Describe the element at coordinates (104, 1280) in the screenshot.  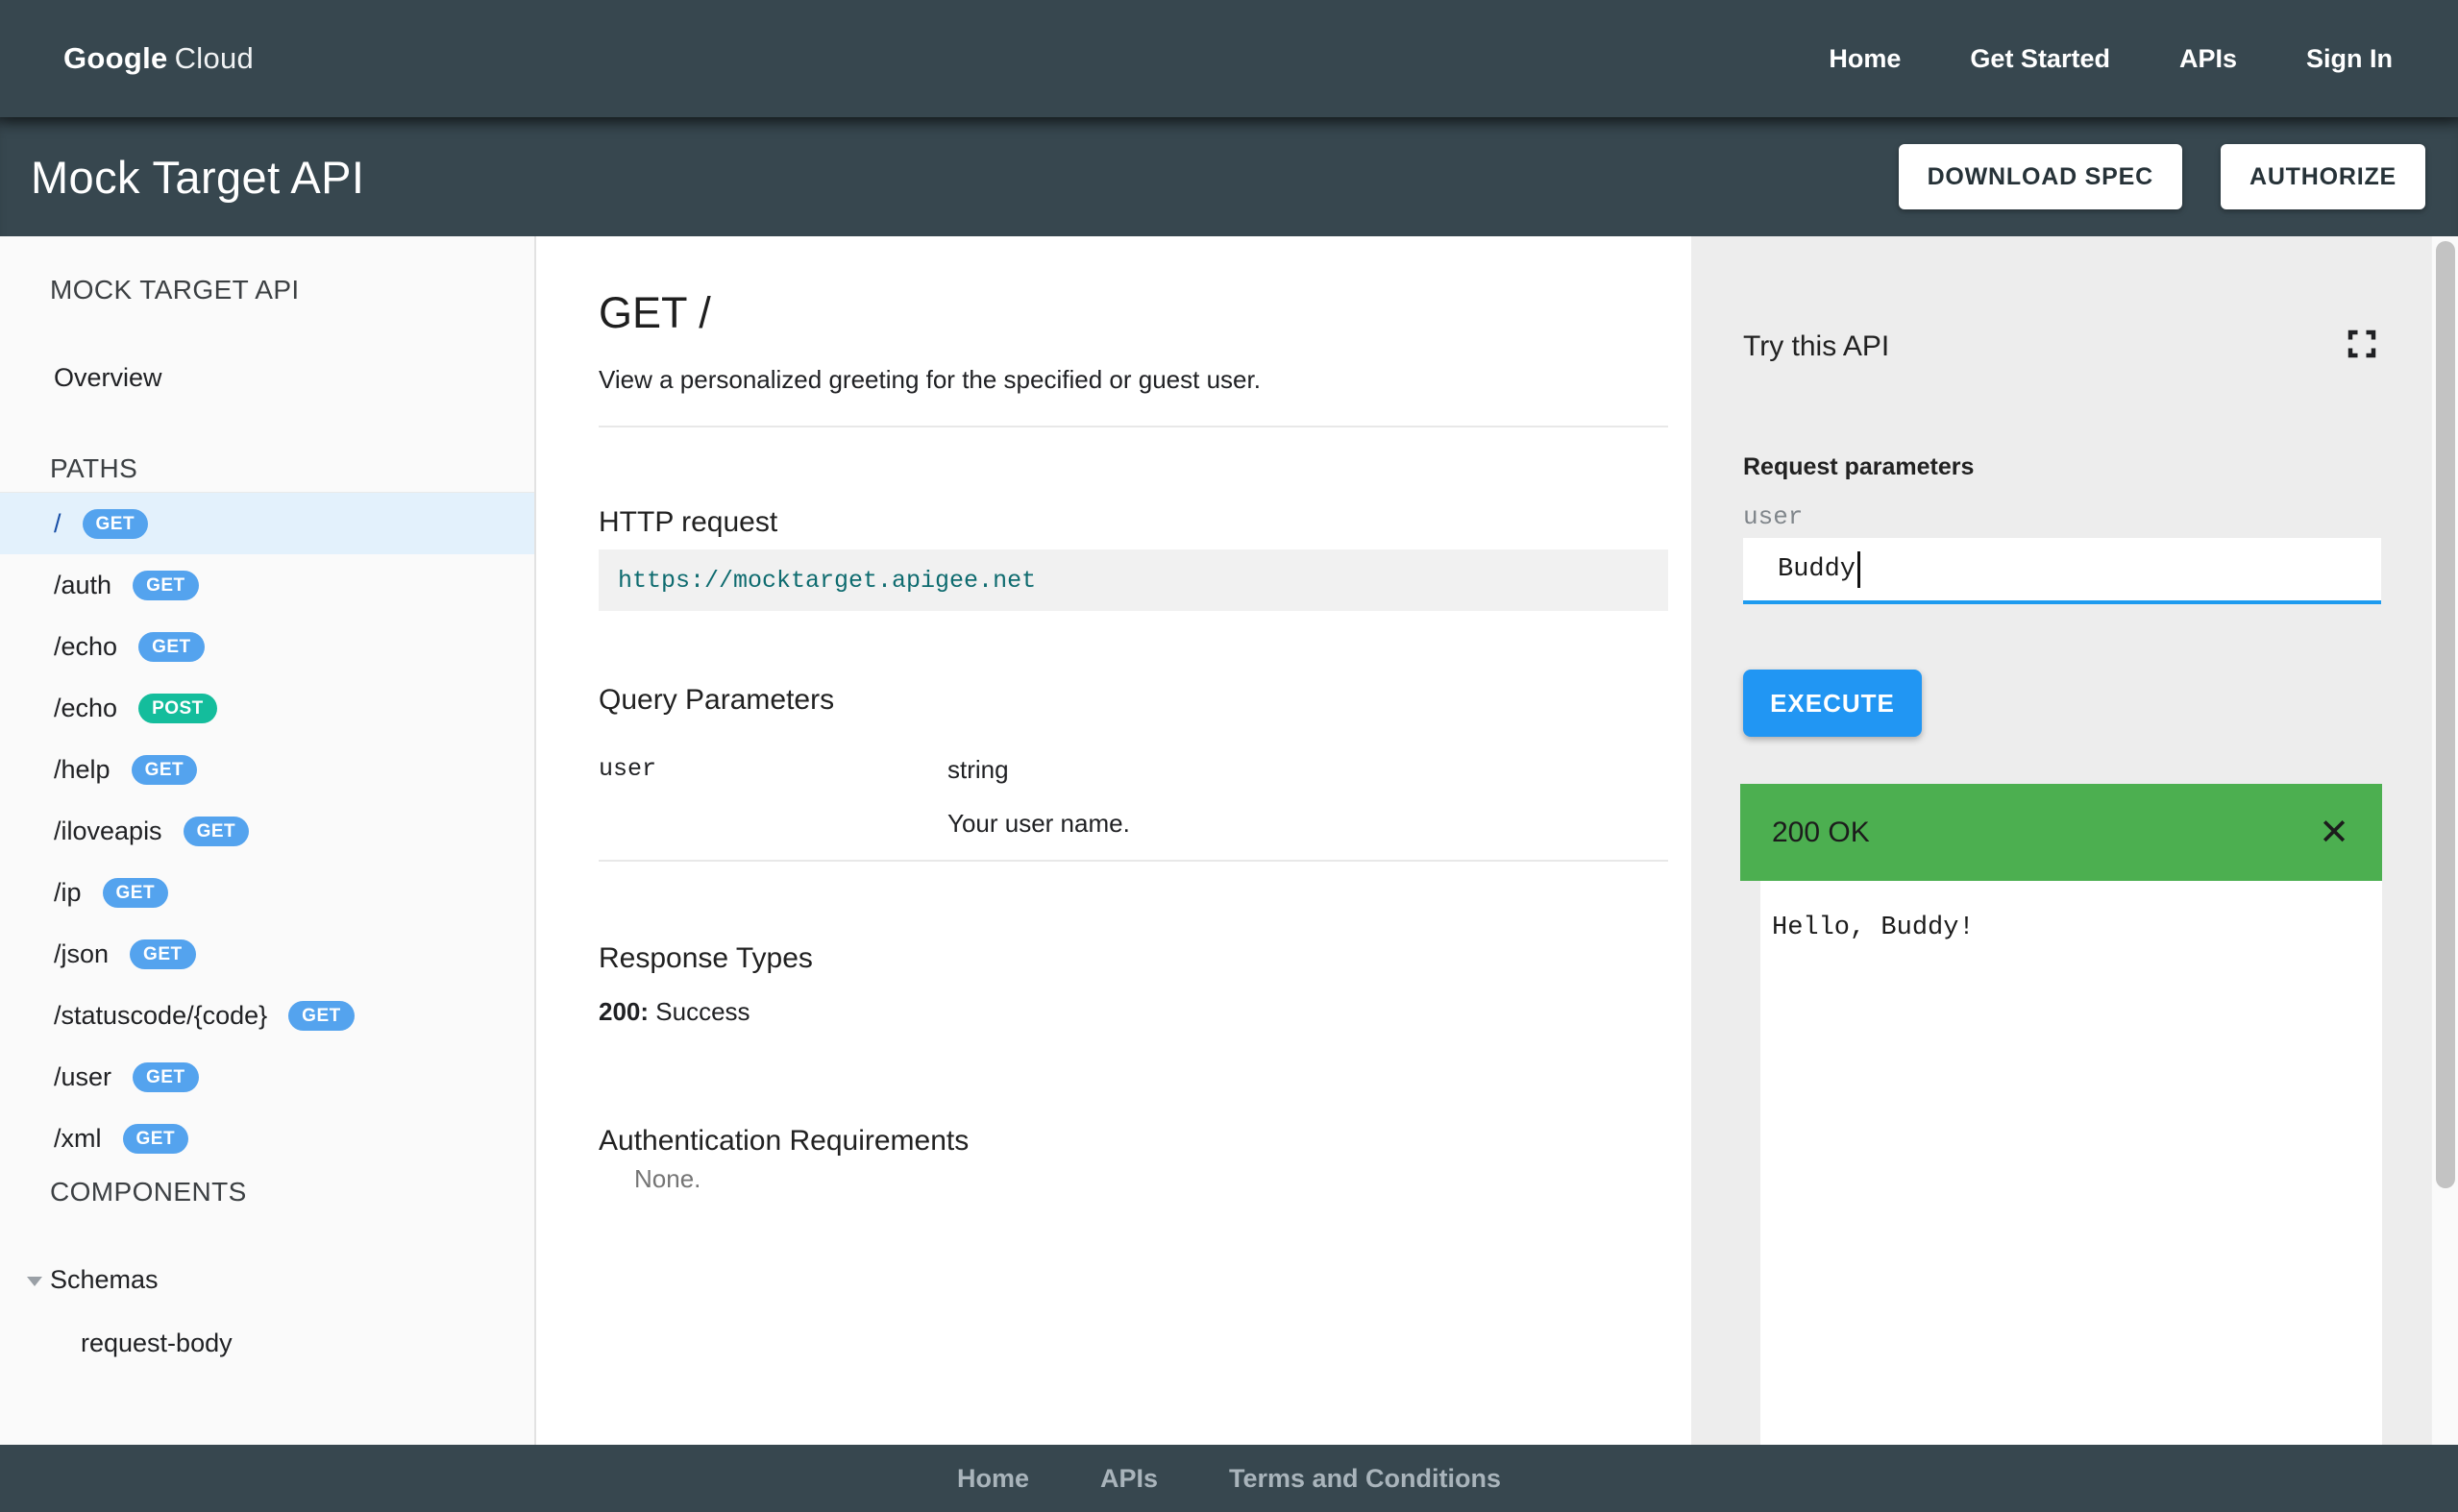
I see `sidebar-item-schemas: Schemas` at that location.